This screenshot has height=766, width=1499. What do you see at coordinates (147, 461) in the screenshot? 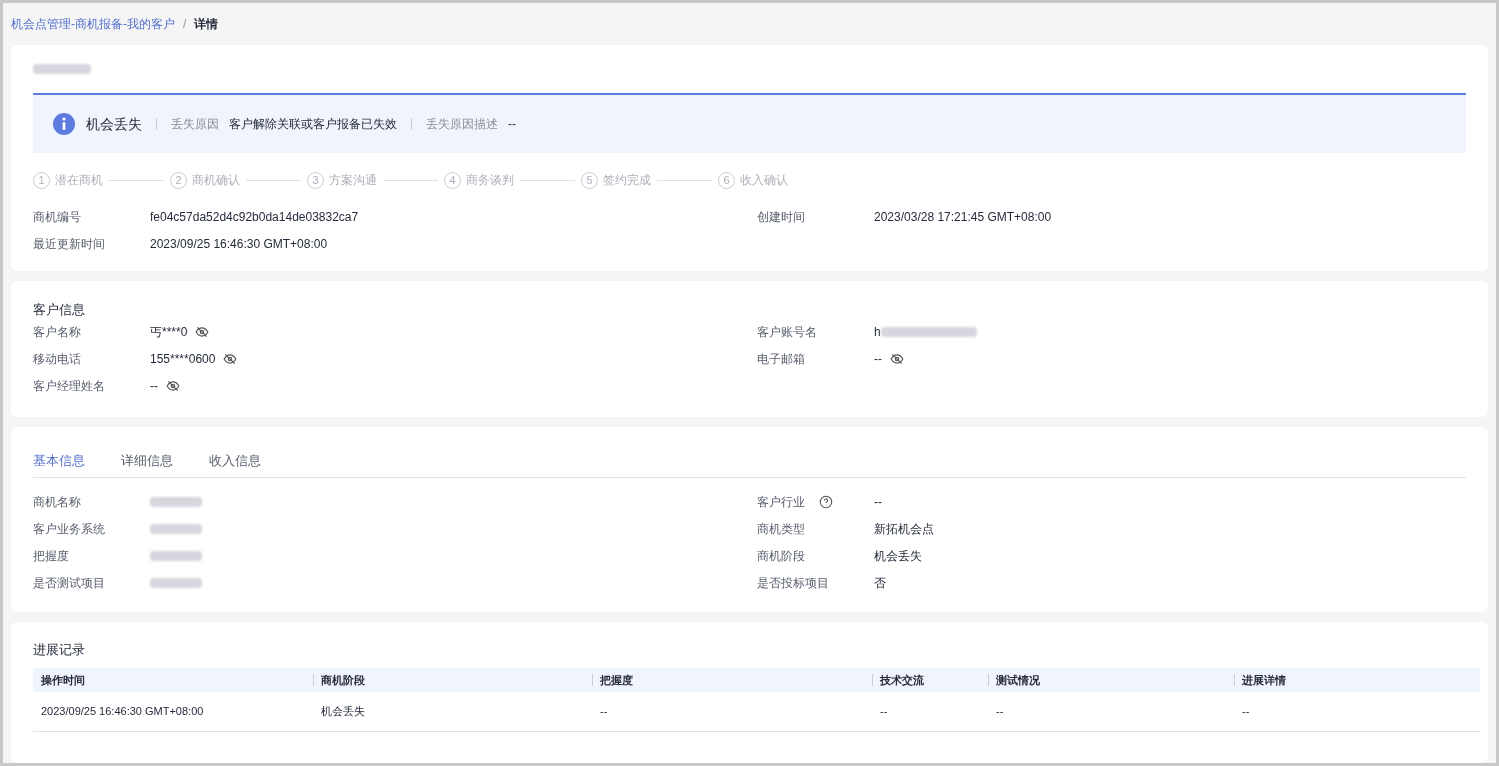
I see `tab: 详细信息` at bounding box center [147, 461].